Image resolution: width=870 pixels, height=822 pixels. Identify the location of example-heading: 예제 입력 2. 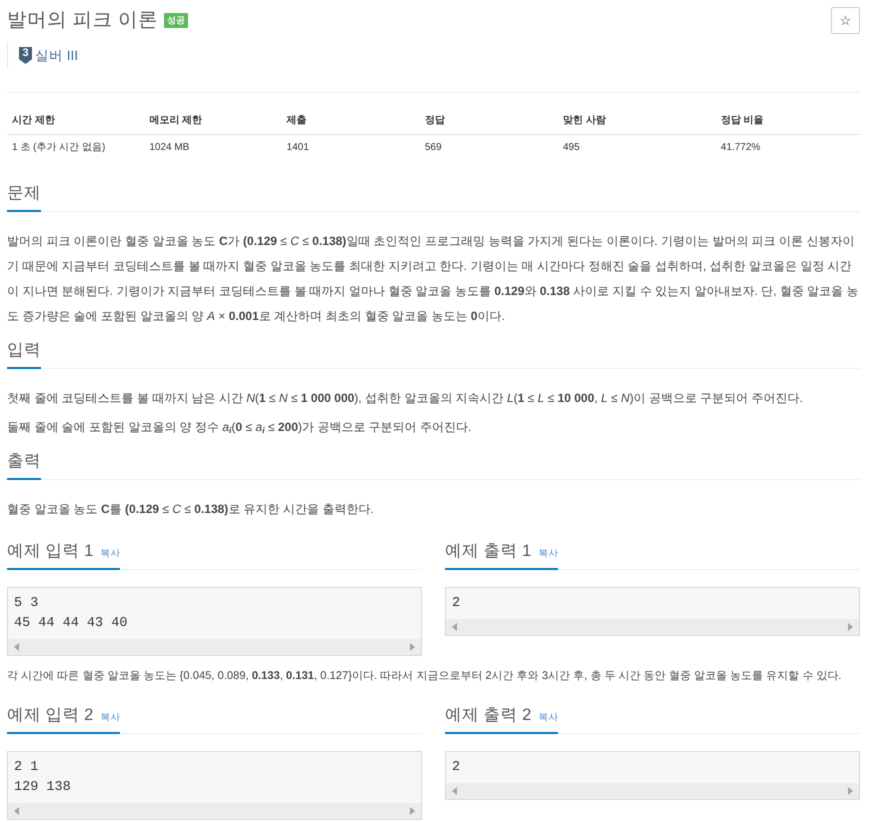
(50, 715).